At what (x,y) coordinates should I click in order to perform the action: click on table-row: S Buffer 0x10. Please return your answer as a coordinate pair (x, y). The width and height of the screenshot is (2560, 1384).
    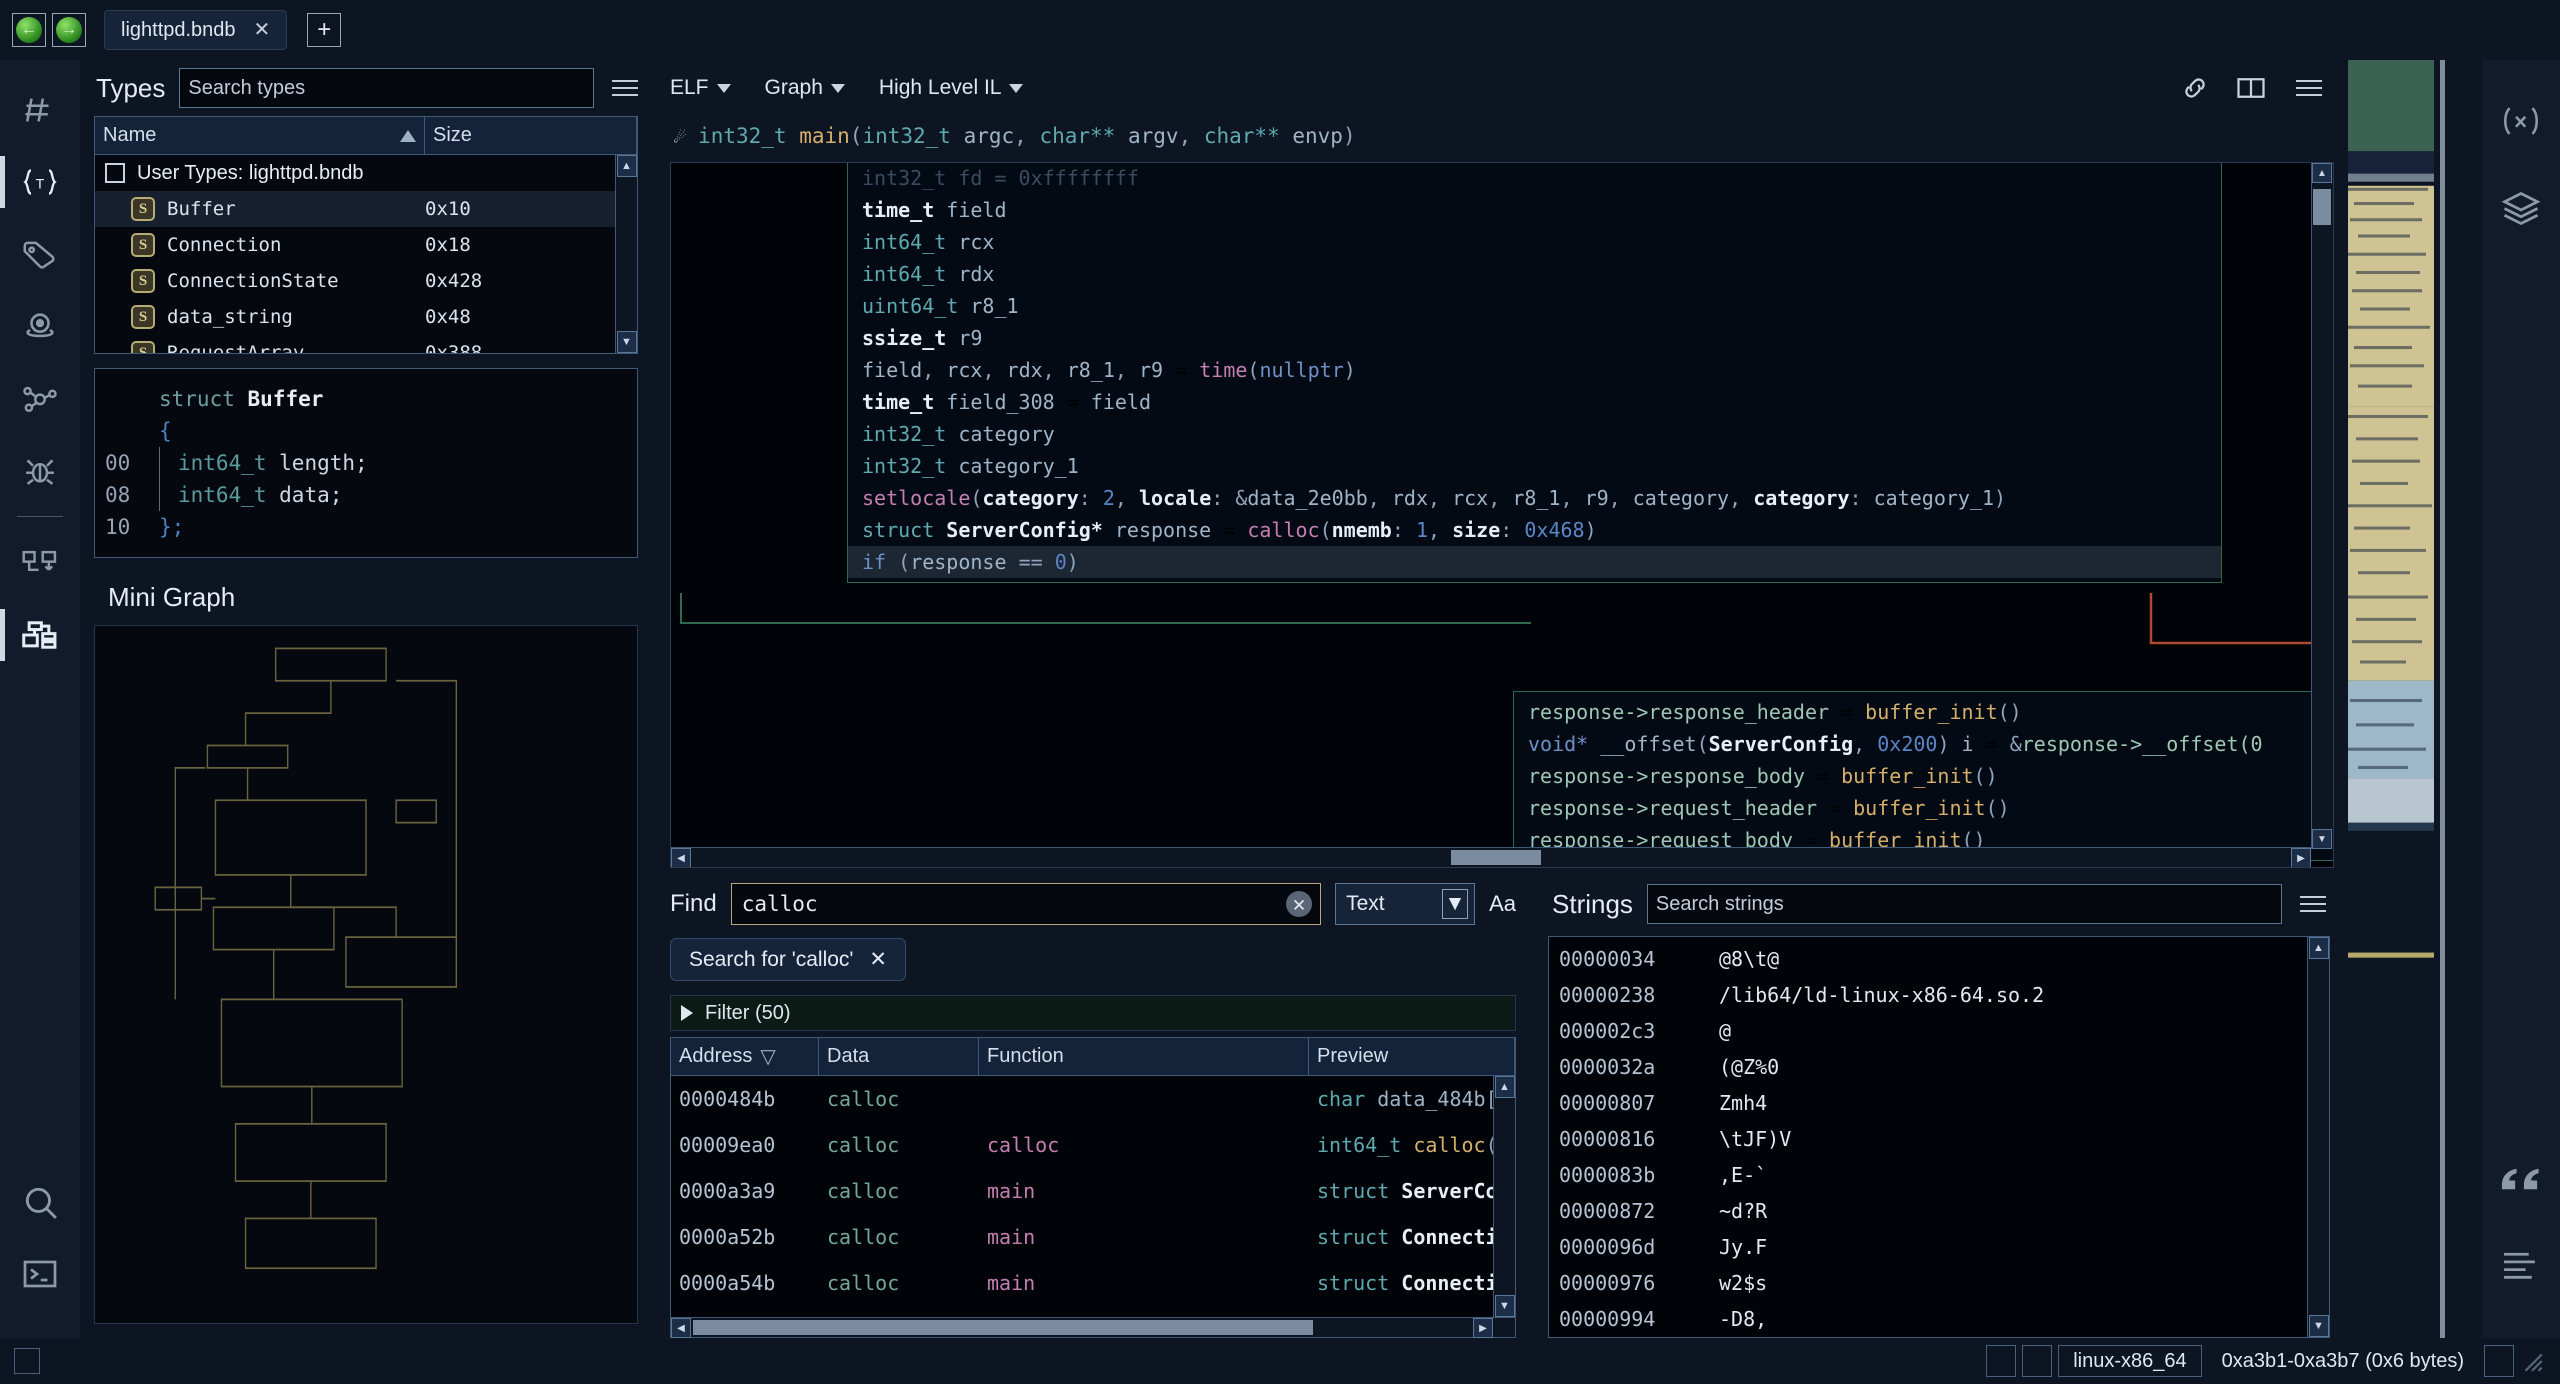
    Looking at the image, I should click on (355, 209).